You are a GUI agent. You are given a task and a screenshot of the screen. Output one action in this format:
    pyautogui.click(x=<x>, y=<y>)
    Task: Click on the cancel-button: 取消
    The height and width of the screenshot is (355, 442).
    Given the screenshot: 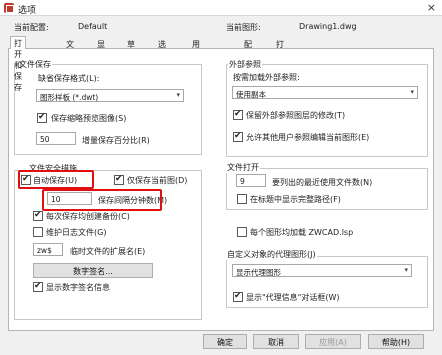 What is the action you would take?
    pyautogui.click(x=276, y=341)
    